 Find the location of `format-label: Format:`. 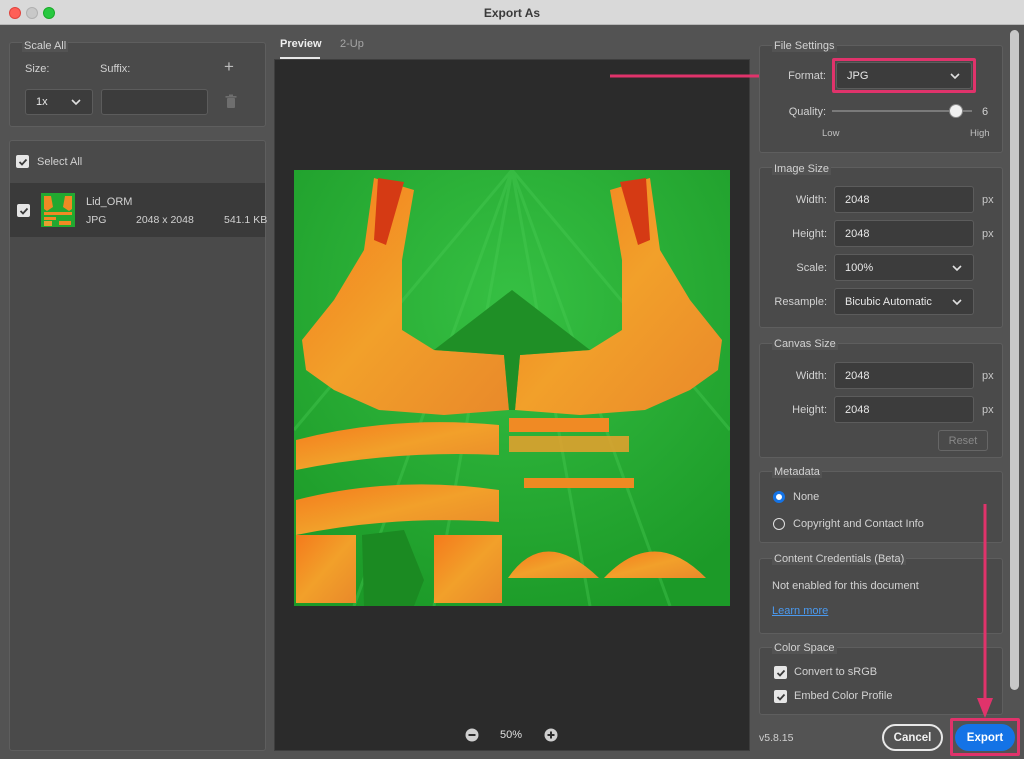

format-label: Format: is located at coordinates (807, 76).